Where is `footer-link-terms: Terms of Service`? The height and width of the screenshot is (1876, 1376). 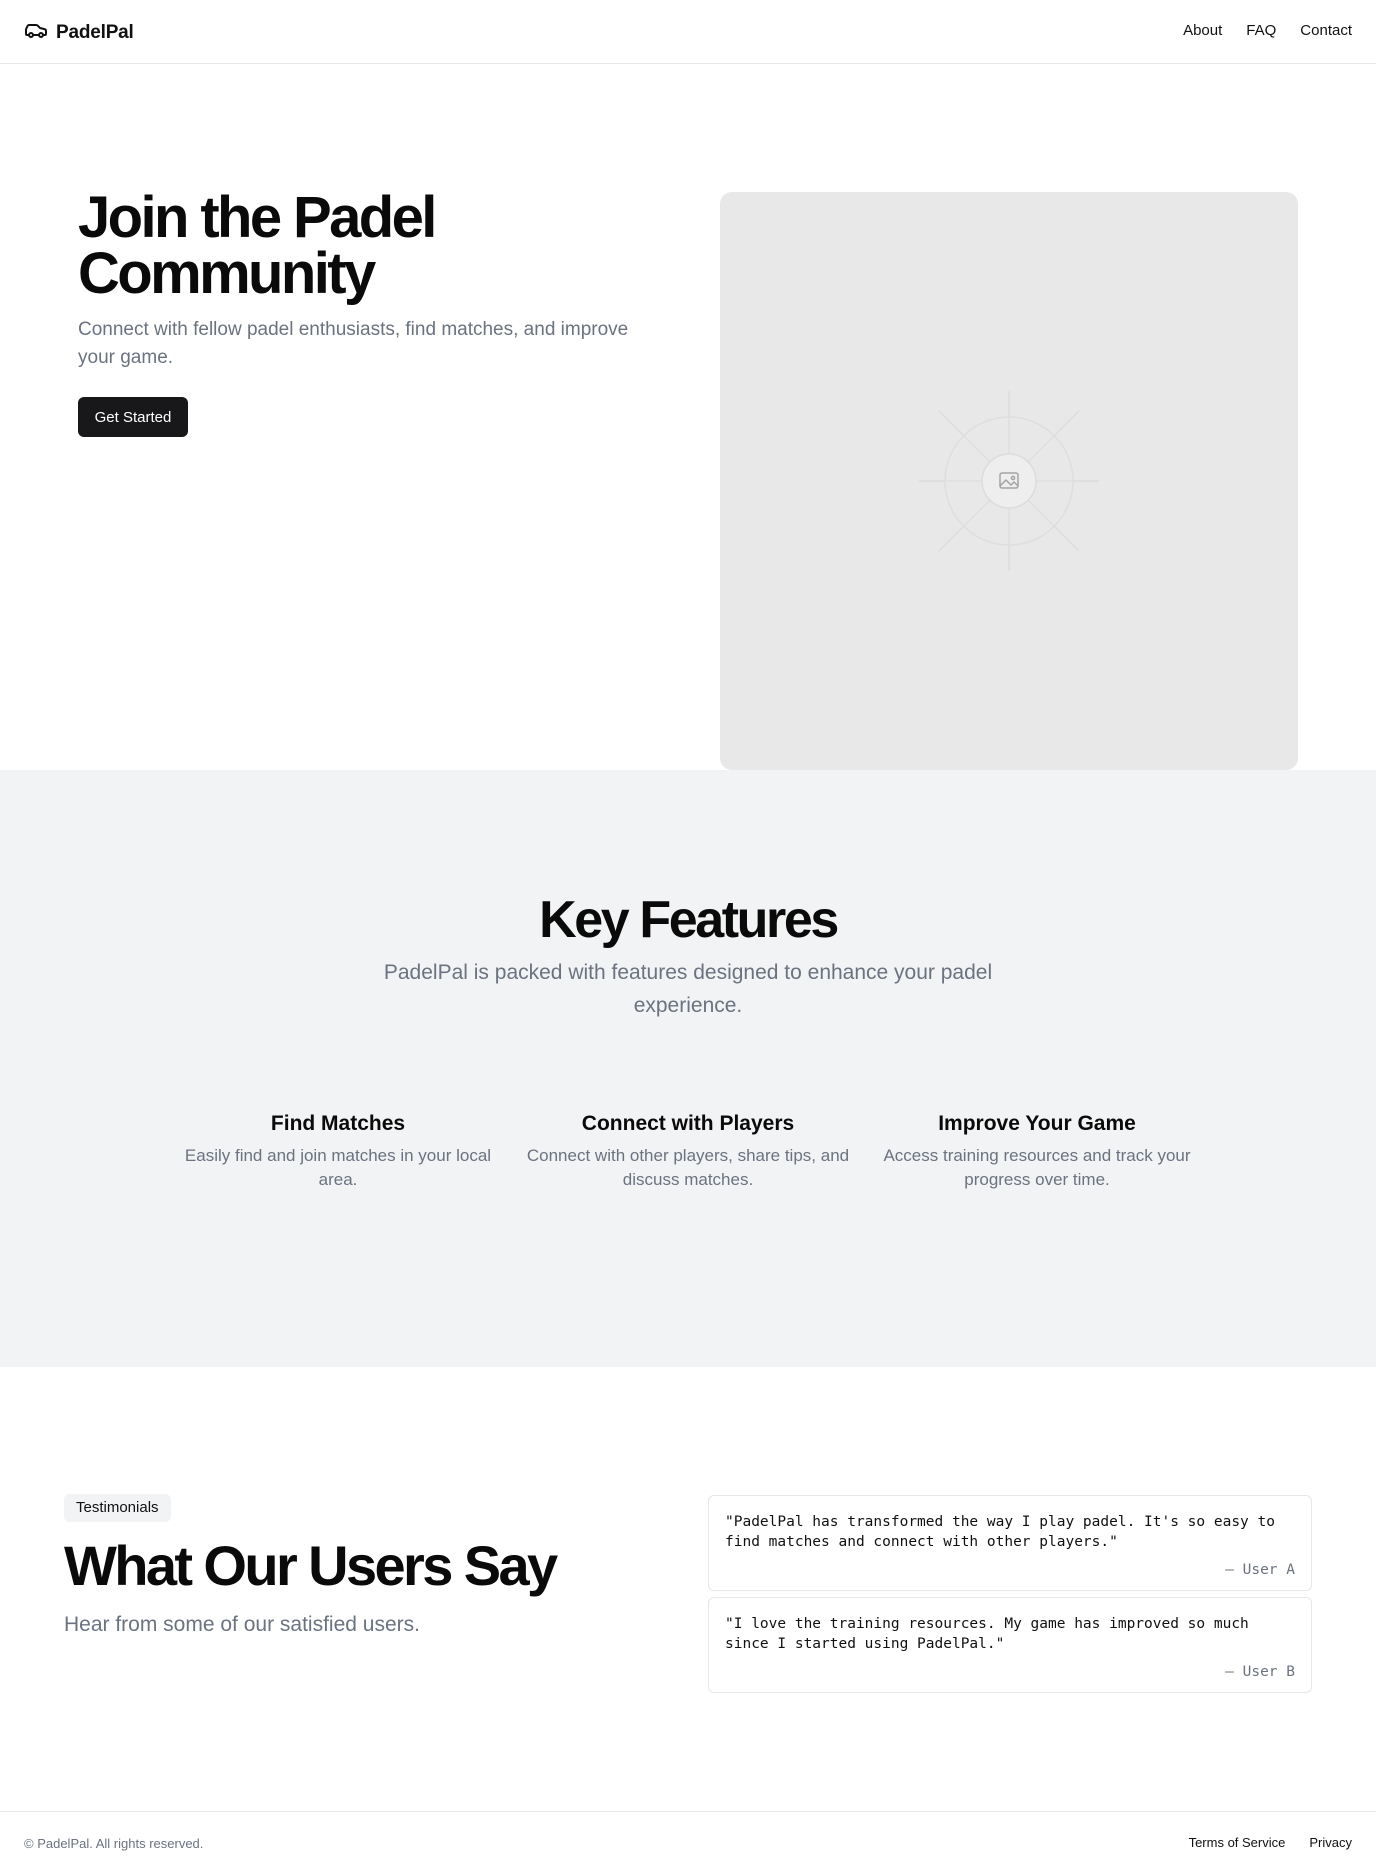
footer-link-terms: Terms of Service is located at coordinates (1237, 1842).